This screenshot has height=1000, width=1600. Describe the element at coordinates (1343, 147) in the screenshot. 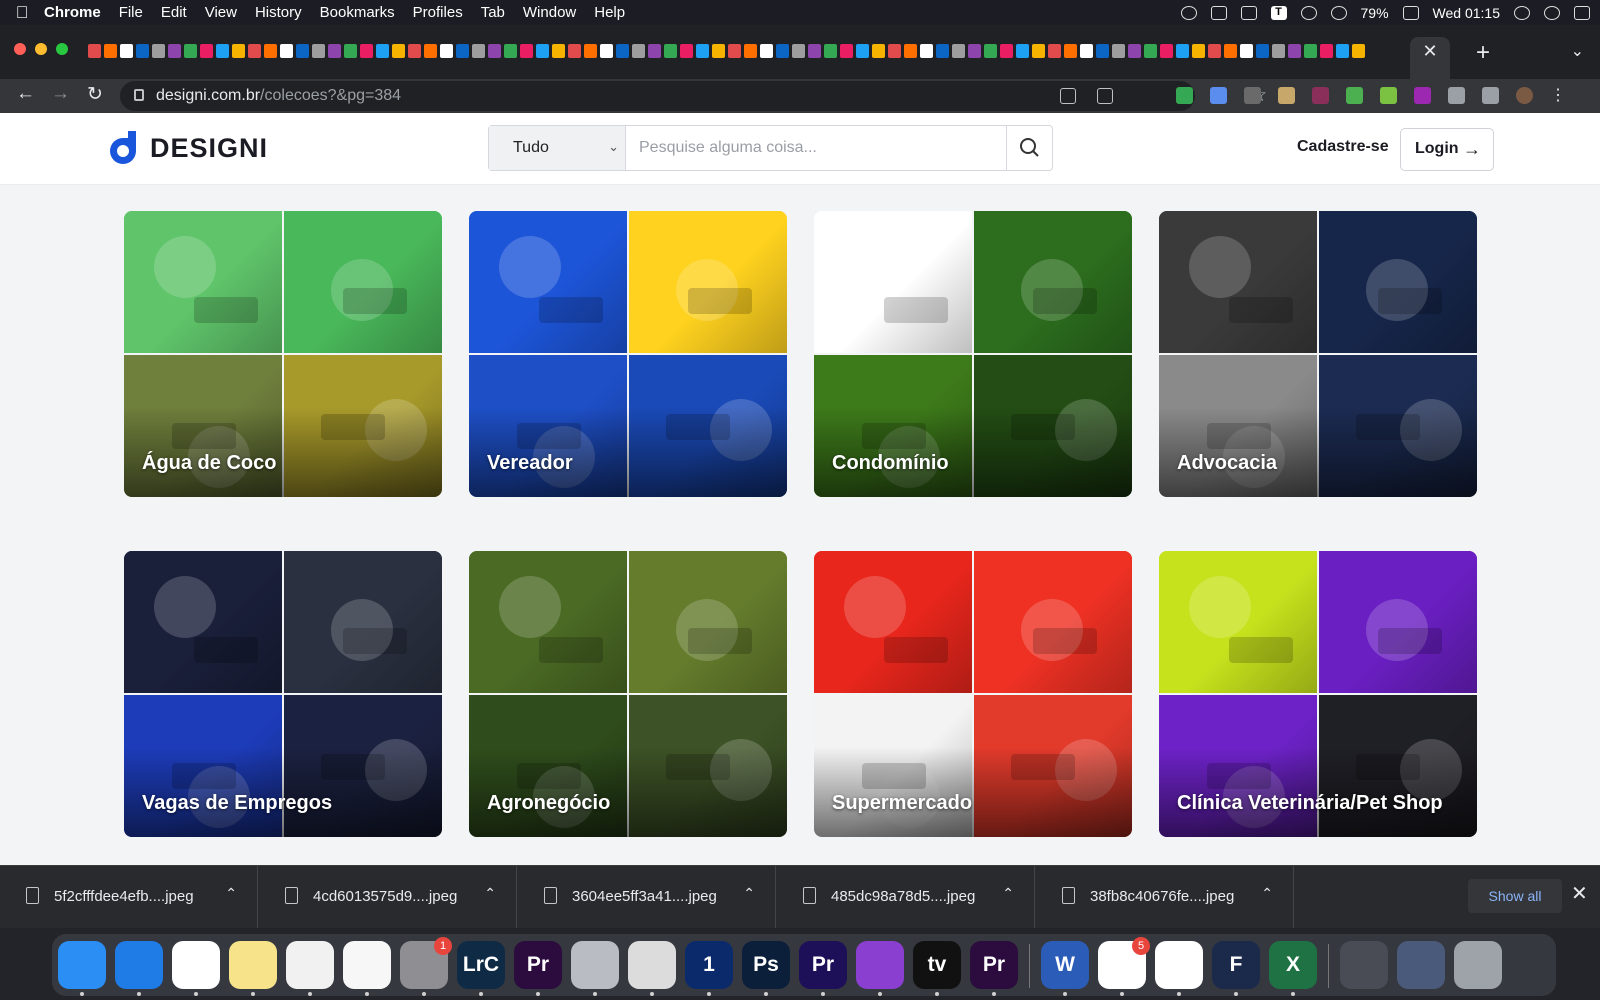

I see `signup-link: Cadastre-se` at that location.